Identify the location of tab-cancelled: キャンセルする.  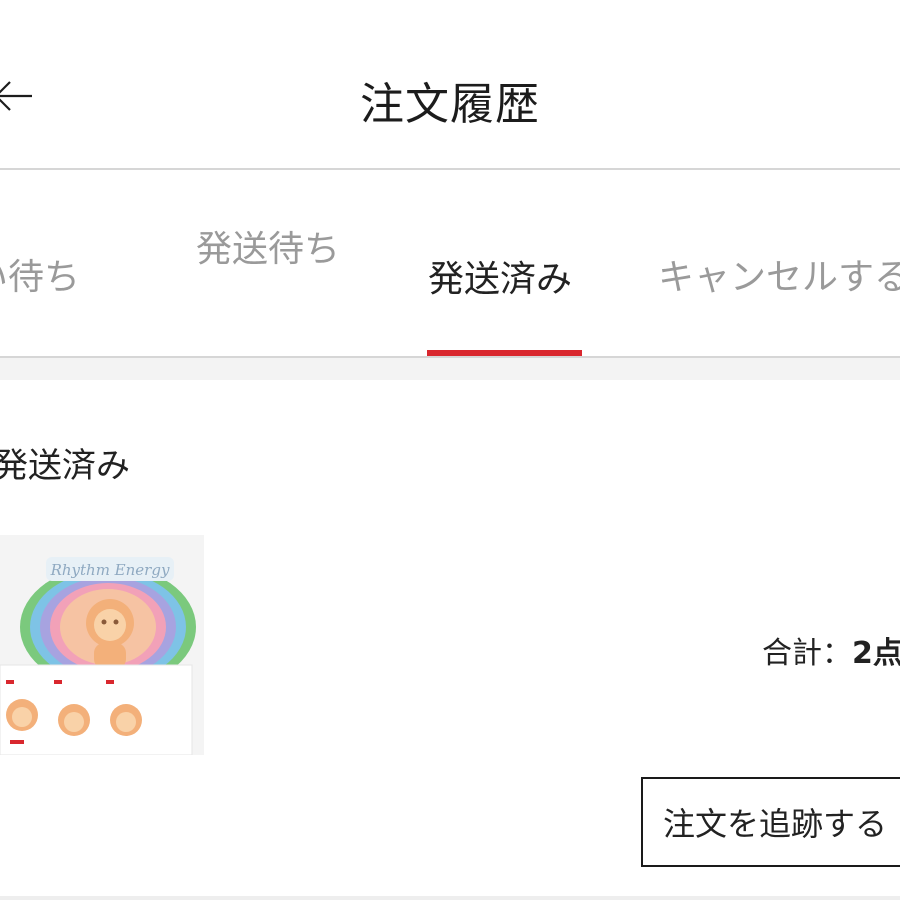
(779, 274).